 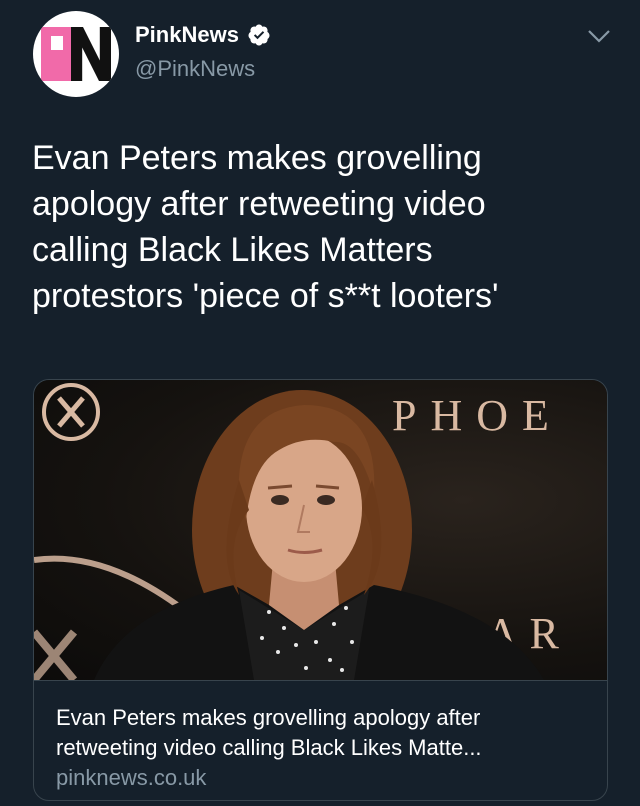 I want to click on card-domain: pinknews.co.uk, so click(x=131, y=777).